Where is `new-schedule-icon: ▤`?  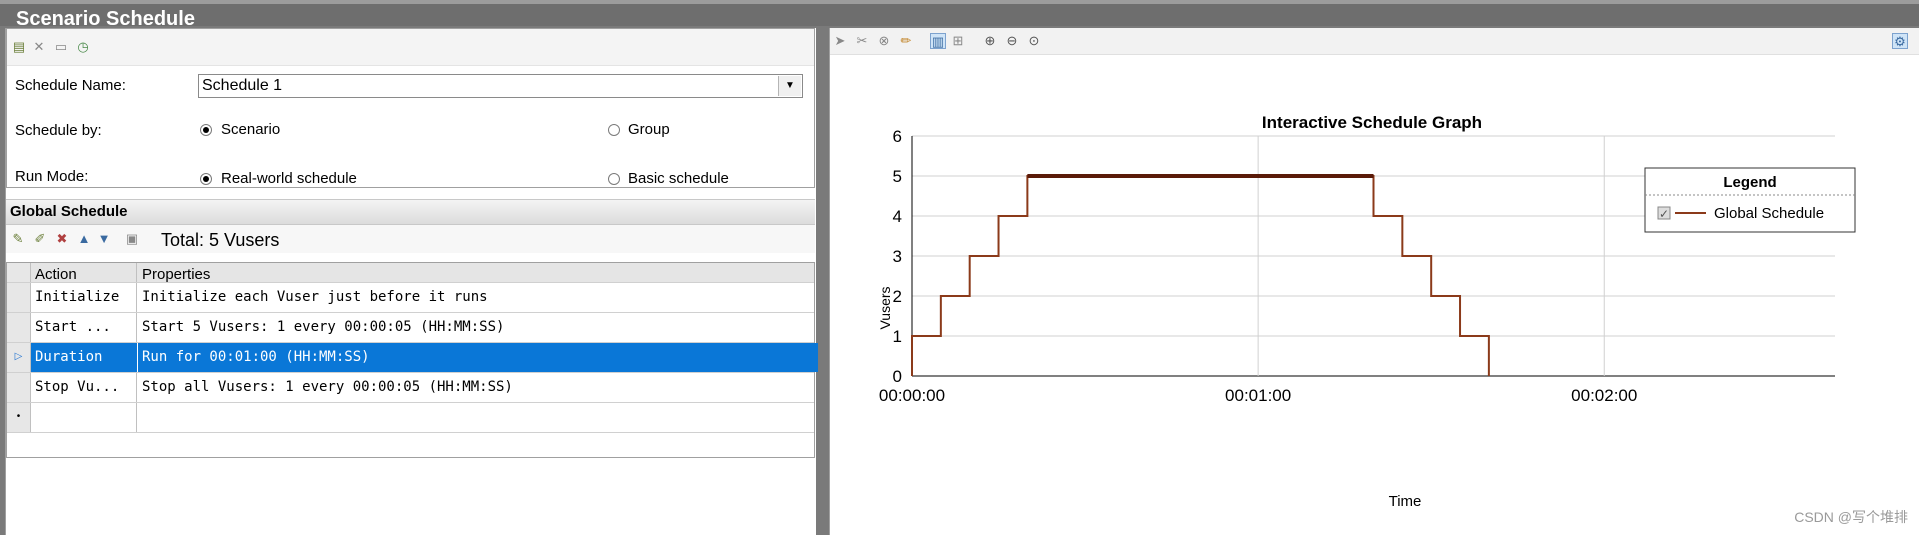
new-schedule-icon: ▤ is located at coordinates (19, 47).